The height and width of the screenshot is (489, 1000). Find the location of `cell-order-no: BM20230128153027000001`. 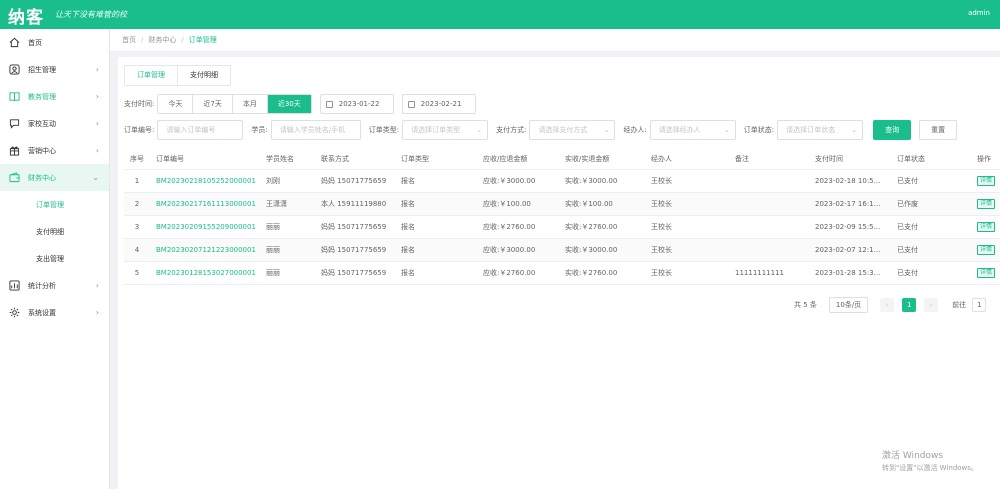

cell-order-no: BM20230128153027000001 is located at coordinates (205, 273).